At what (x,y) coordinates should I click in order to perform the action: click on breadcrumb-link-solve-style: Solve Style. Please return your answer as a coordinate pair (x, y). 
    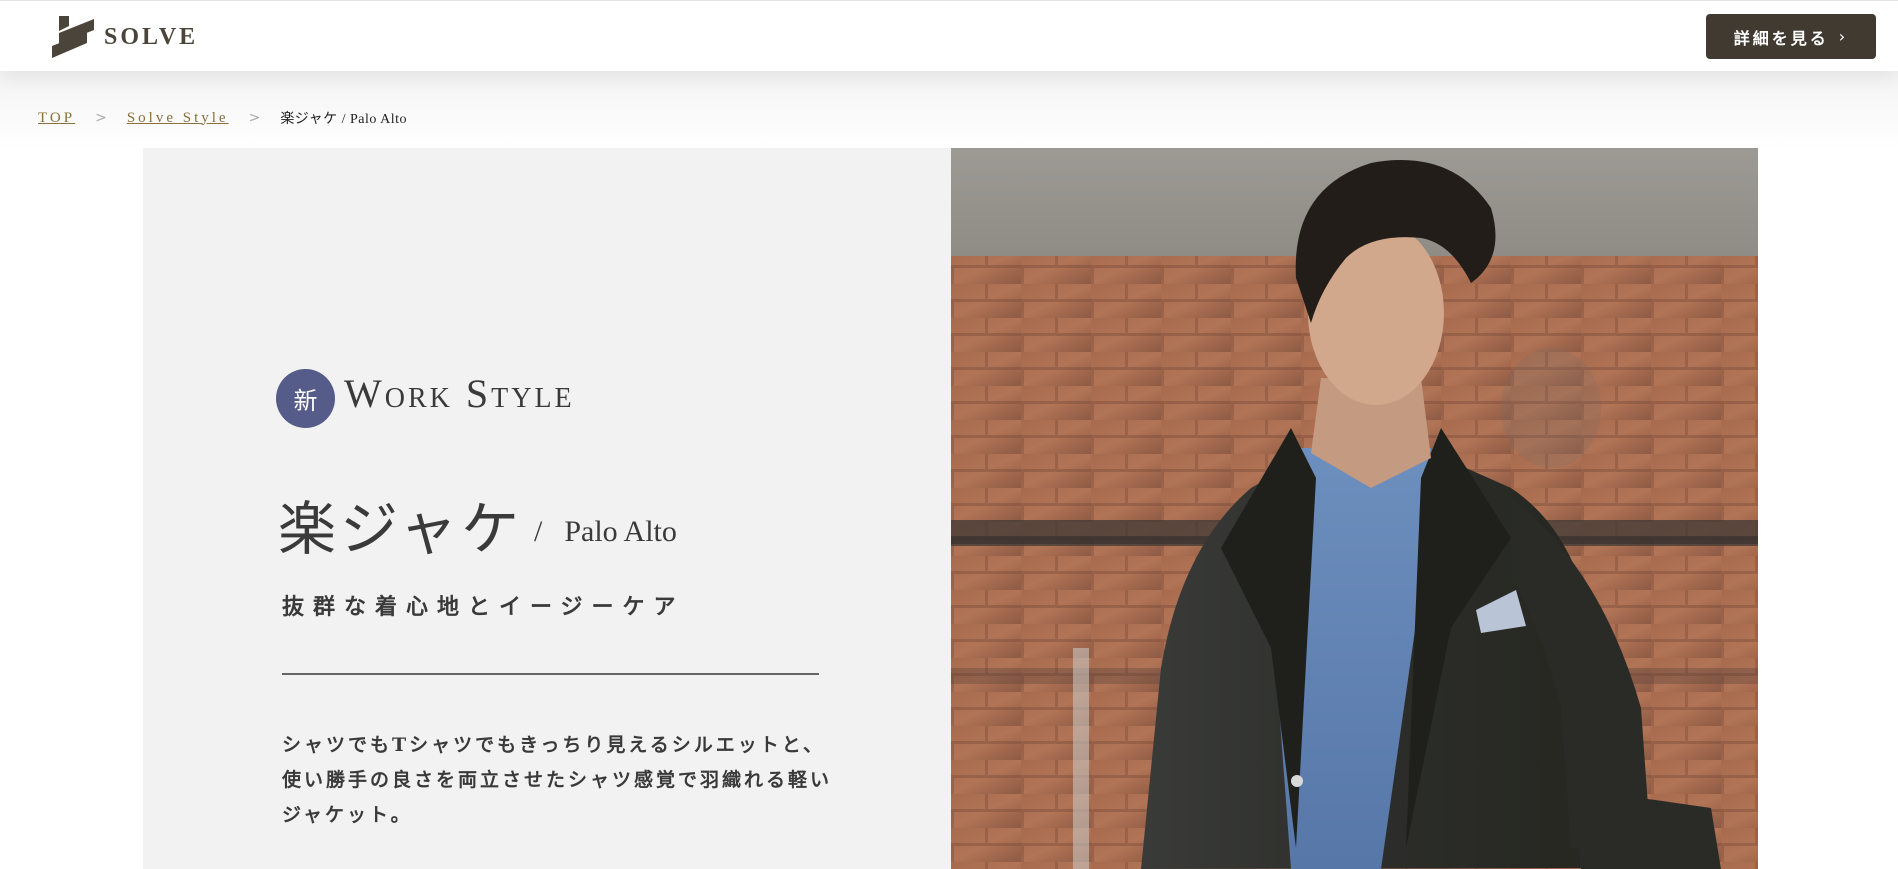
    Looking at the image, I should click on (178, 118).